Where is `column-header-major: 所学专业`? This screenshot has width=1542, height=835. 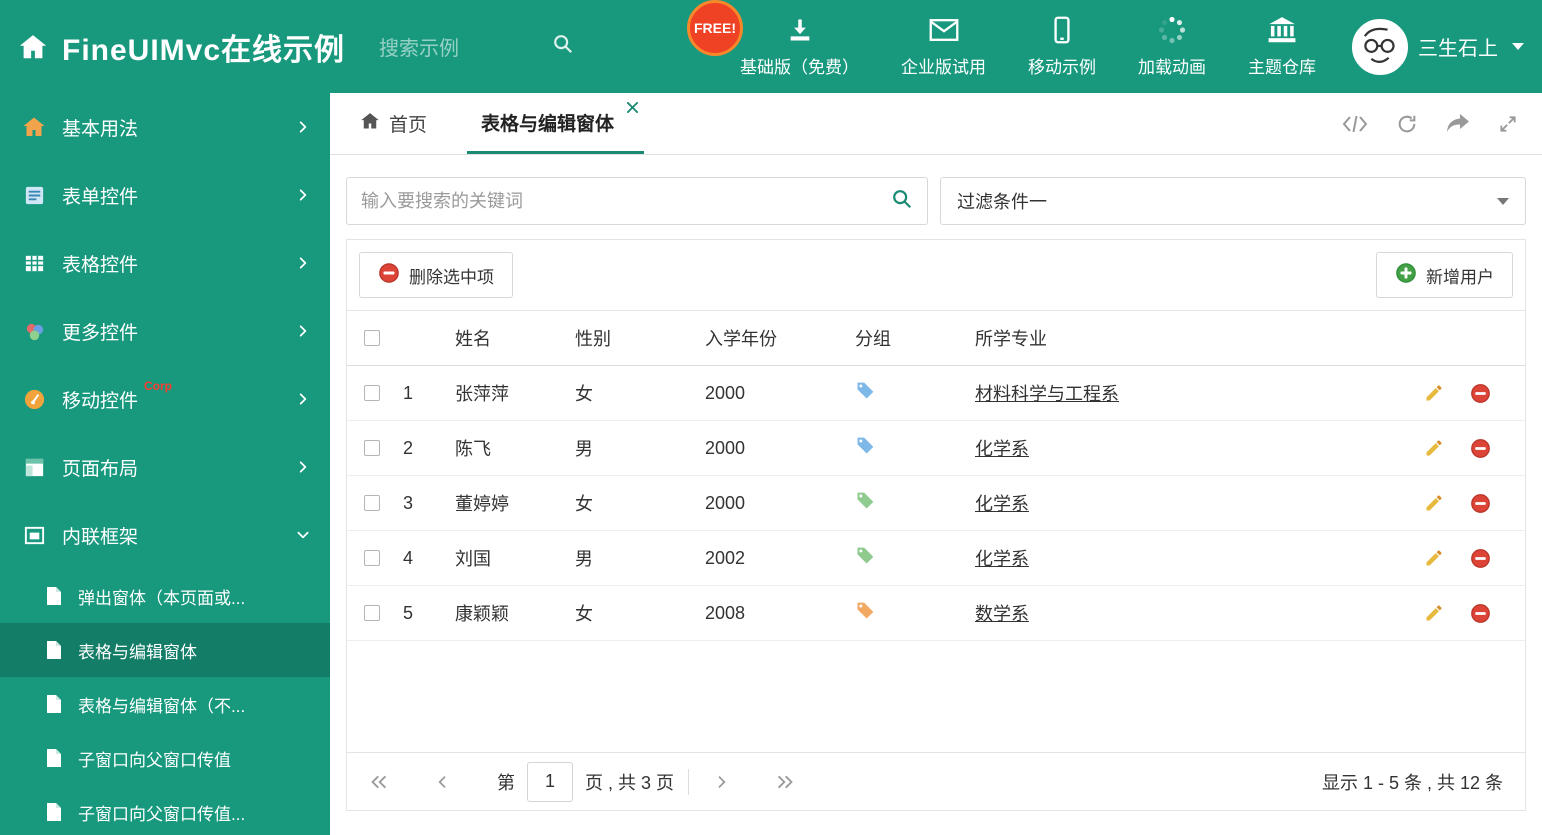
column-header-major: 所学专业 is located at coordinates (1011, 339).